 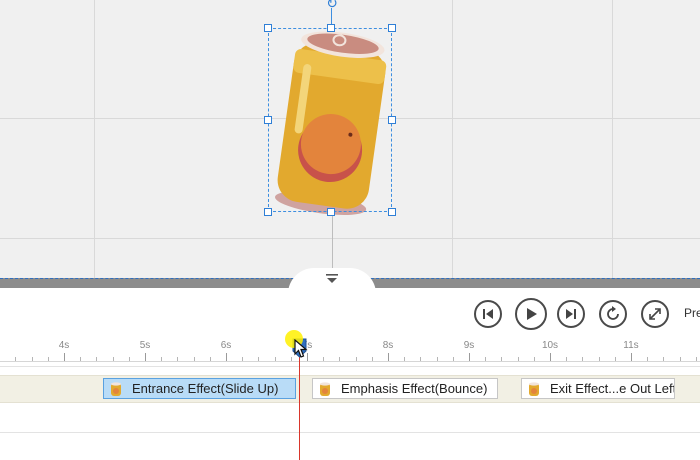 I want to click on preview-button: Pre, so click(x=692, y=313).